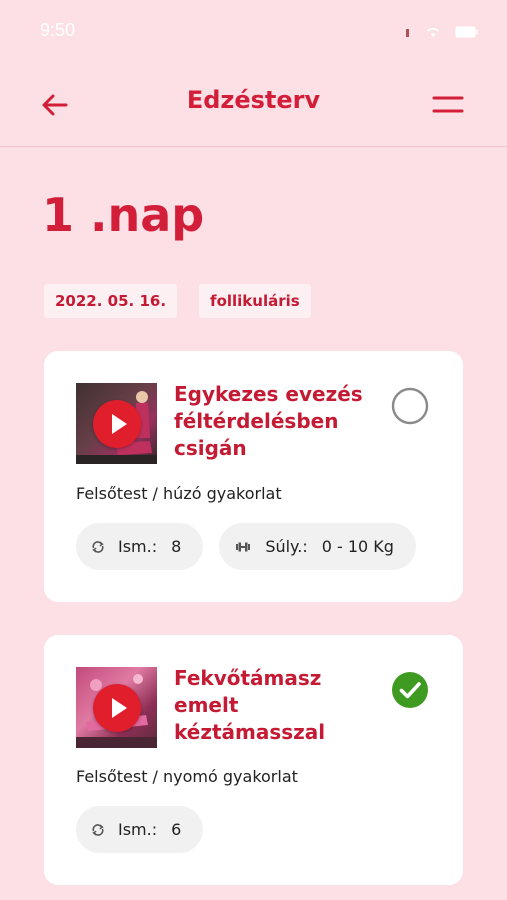 This screenshot has width=507, height=900. What do you see at coordinates (466, 32) in the screenshot?
I see `battery-icon` at bounding box center [466, 32].